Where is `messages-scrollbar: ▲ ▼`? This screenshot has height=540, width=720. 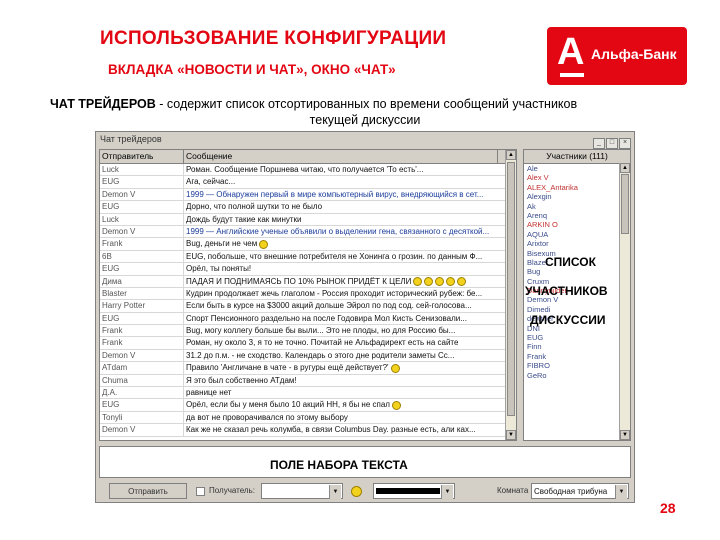
messages-scrollbar: ▲ ▼ is located at coordinates (510, 295).